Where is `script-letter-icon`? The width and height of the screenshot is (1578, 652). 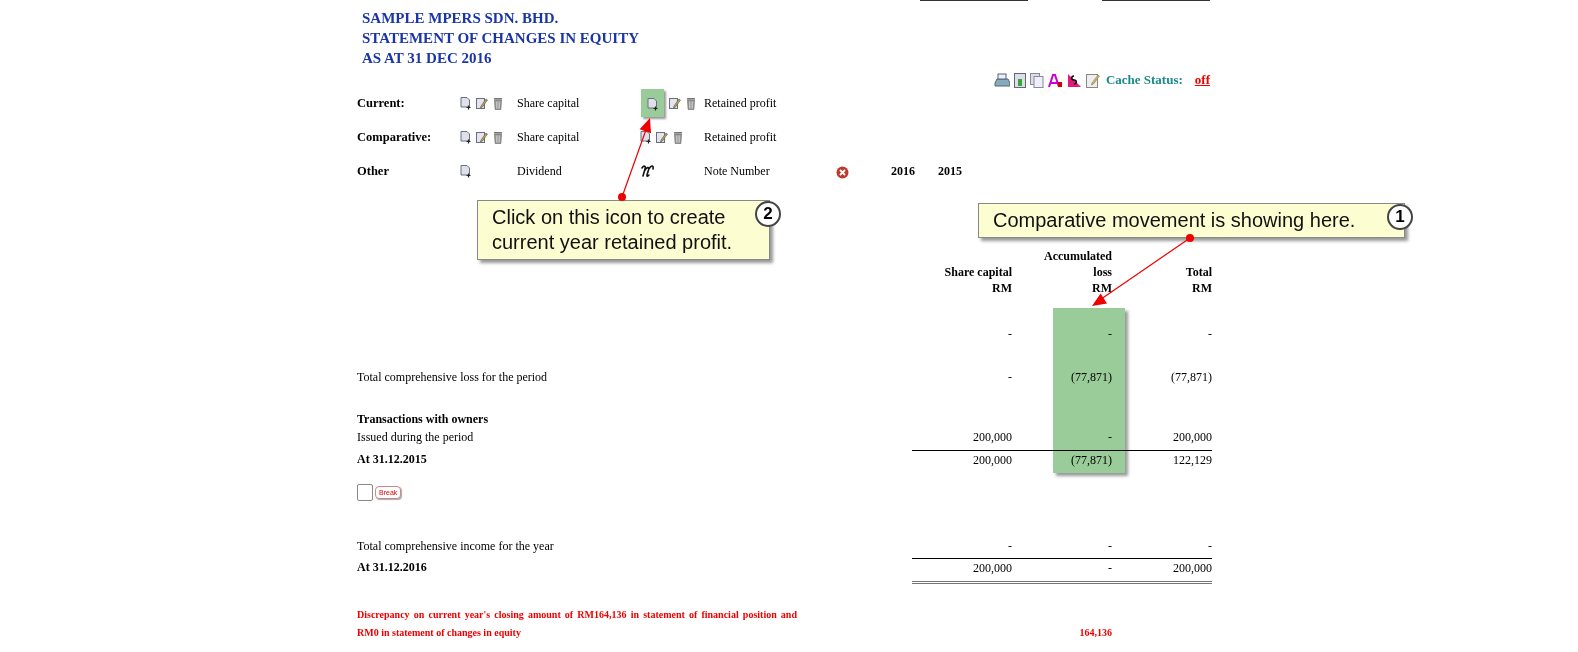
script-letter-icon is located at coordinates (648, 171).